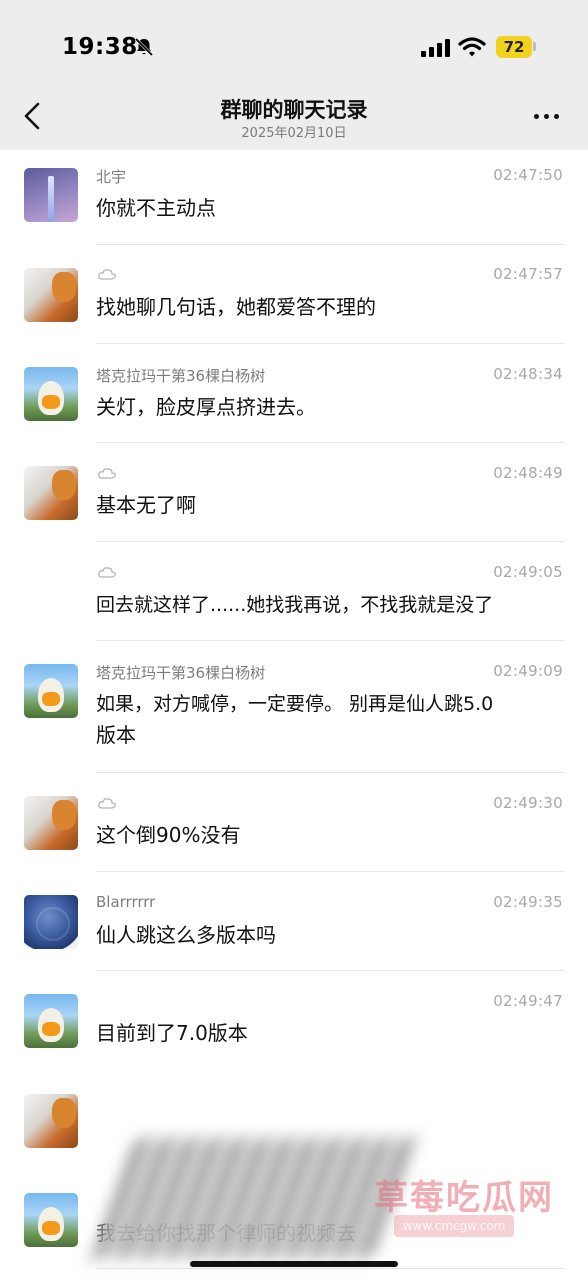  What do you see at coordinates (528, 572) in the screenshot?
I see `message-time: 02:49:05` at bounding box center [528, 572].